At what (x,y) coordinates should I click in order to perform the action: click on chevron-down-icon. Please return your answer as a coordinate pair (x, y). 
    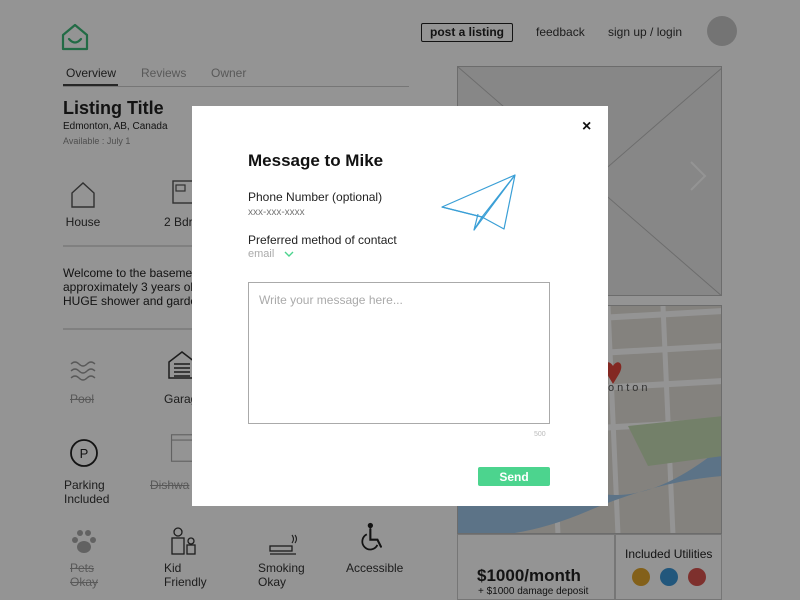
    Looking at the image, I should click on (289, 254).